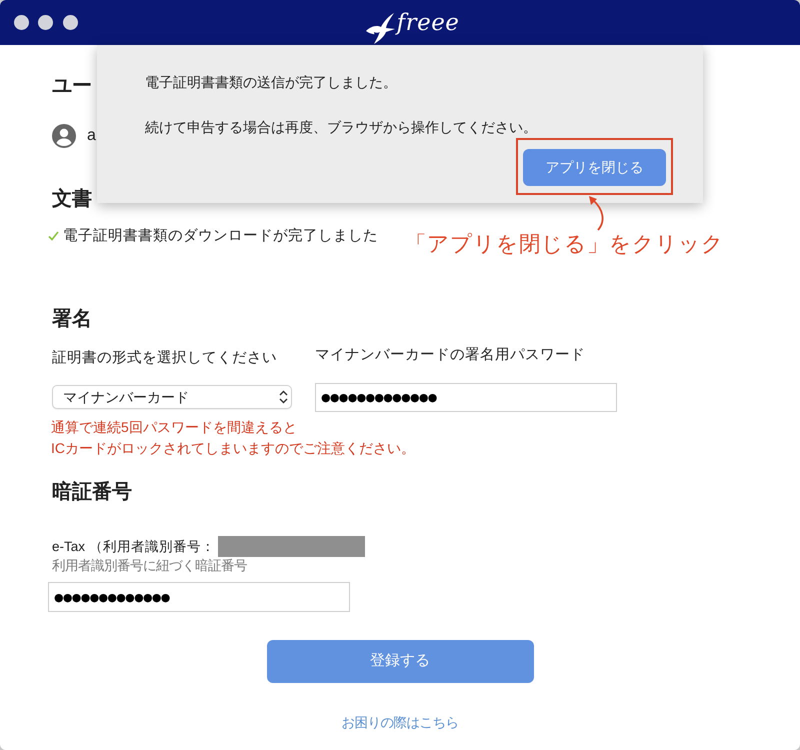  Describe the element at coordinates (428, 22) in the screenshot. I see `logo-wordmark: freee` at that location.